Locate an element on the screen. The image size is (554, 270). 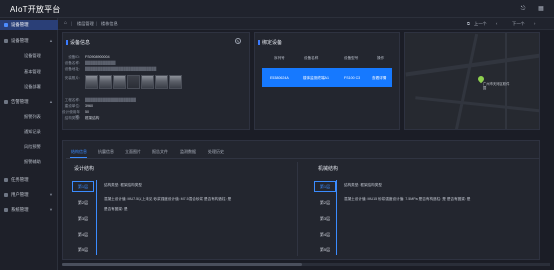
sidebar-sub-notify-log: 通知记录 is located at coordinates (29, 131).